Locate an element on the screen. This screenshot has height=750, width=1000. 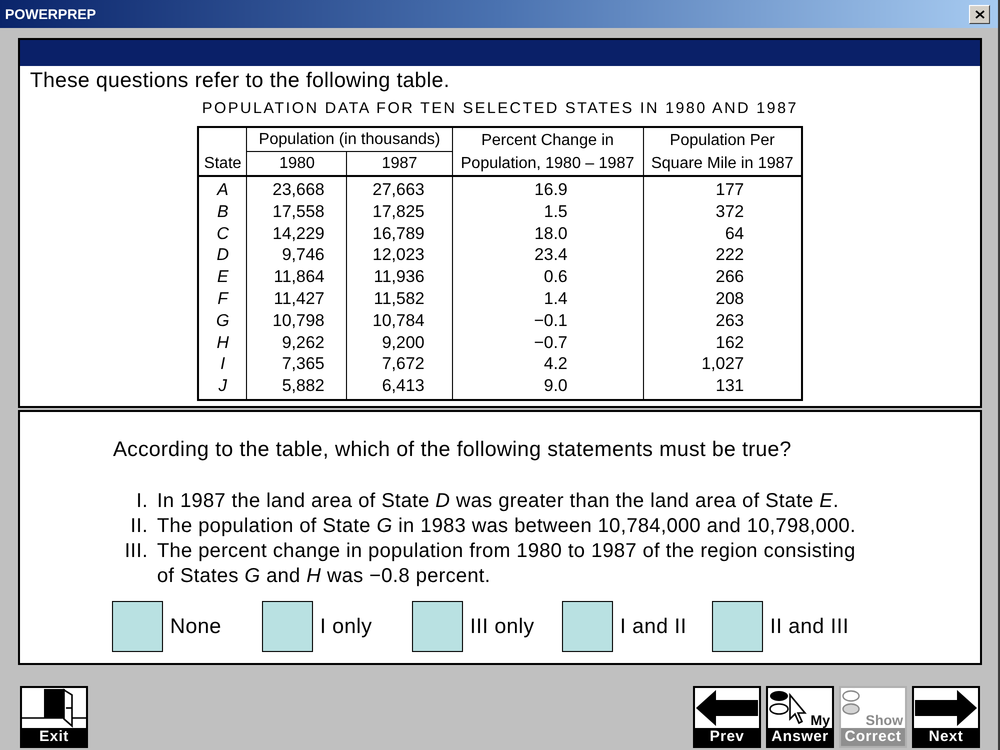
table-cell: 18.0 is located at coordinates (547, 233).